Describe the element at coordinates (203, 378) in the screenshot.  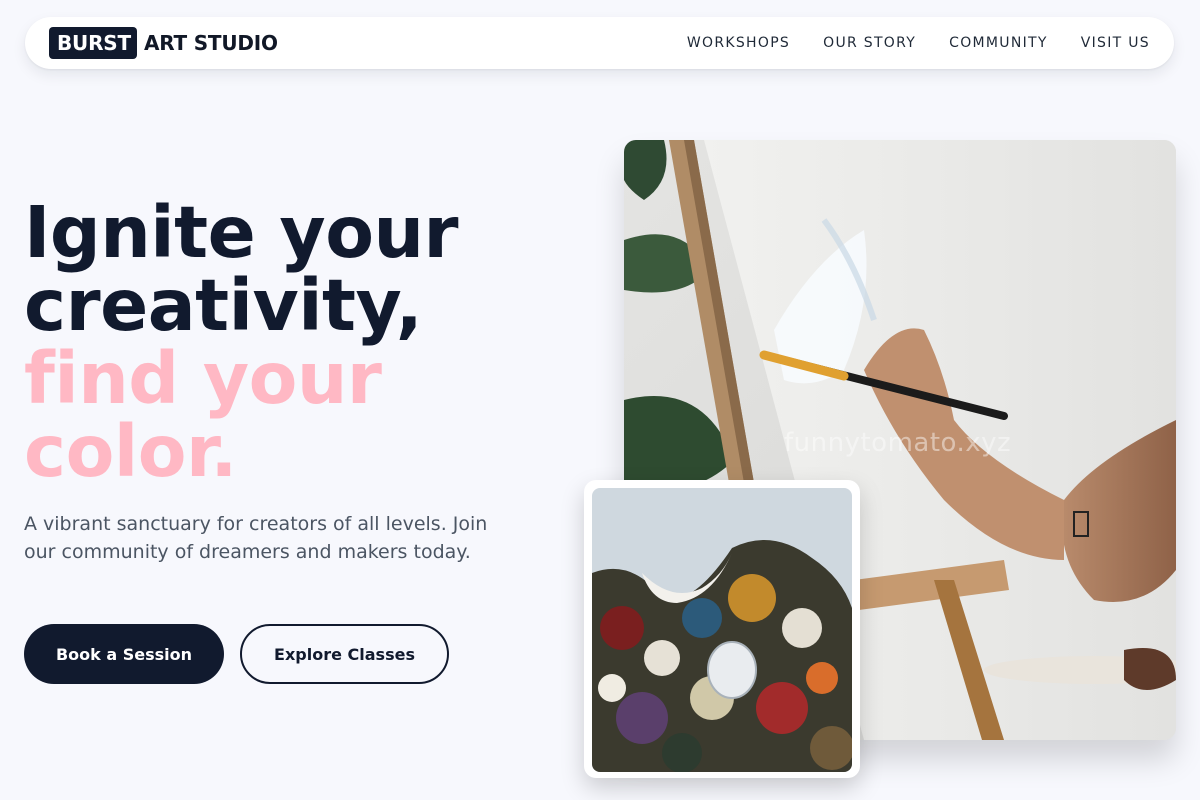
I see `headline-line-3: find your` at that location.